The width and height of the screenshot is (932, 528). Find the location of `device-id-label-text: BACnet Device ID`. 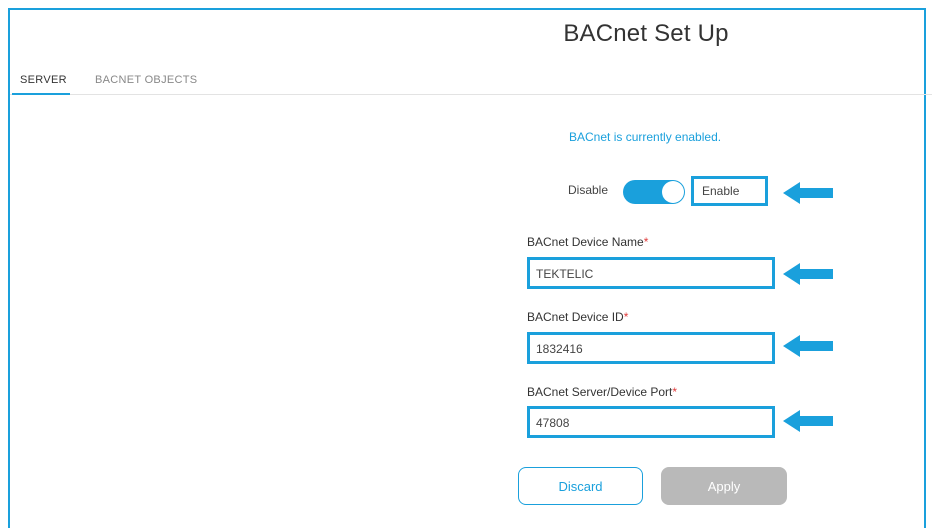

device-id-label-text: BACnet Device ID is located at coordinates (575, 317).